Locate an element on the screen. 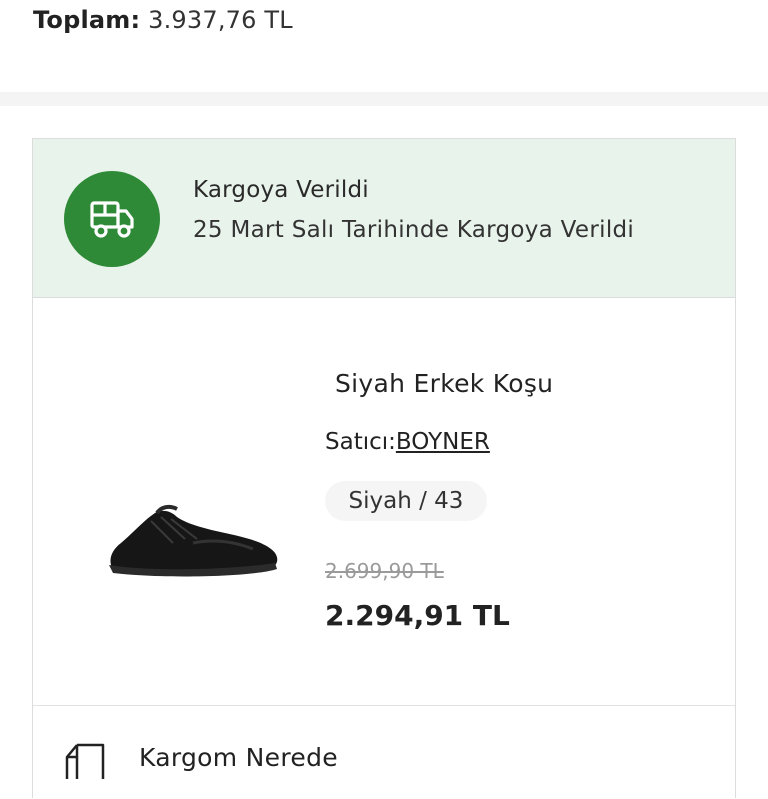  section-separator is located at coordinates (384, 99).